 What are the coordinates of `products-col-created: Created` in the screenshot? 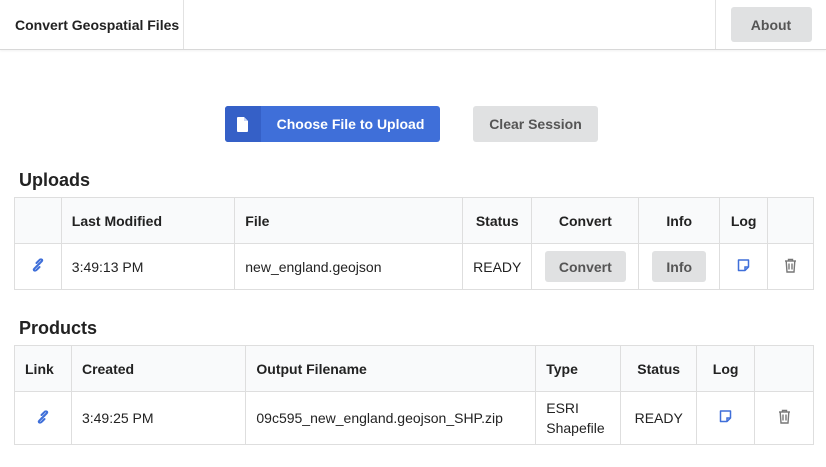 It's located at (158, 368).